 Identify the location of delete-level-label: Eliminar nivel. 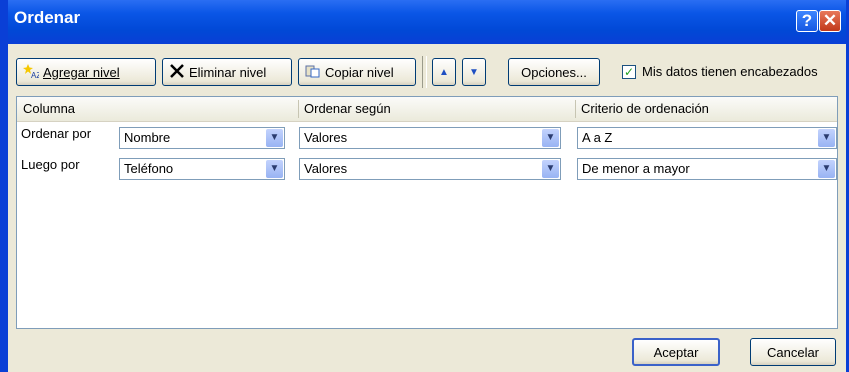
(228, 72).